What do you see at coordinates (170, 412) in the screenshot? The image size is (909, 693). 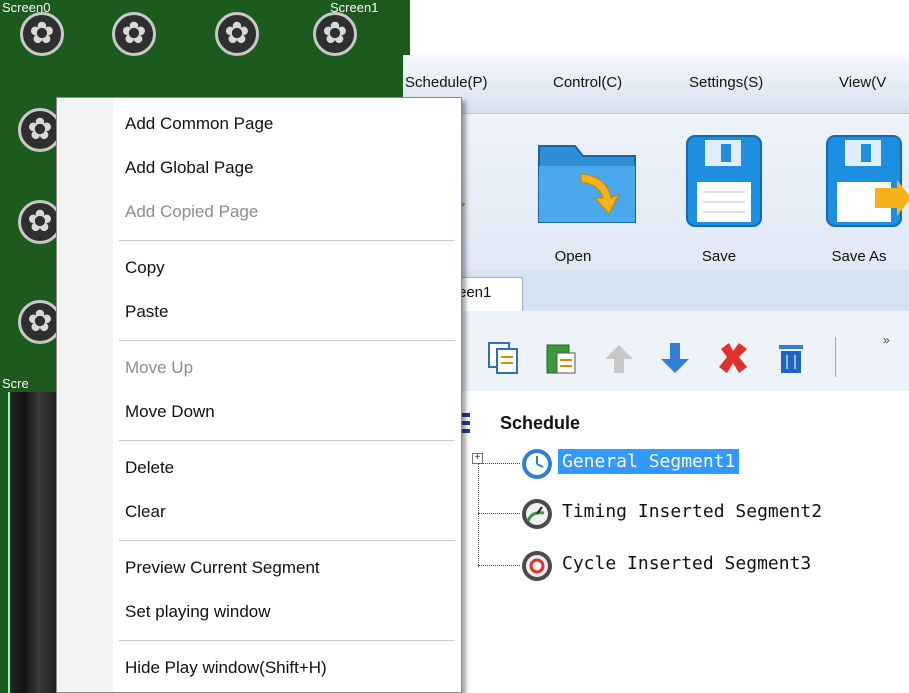 I see `menu-item-move-down: Move Down` at bounding box center [170, 412].